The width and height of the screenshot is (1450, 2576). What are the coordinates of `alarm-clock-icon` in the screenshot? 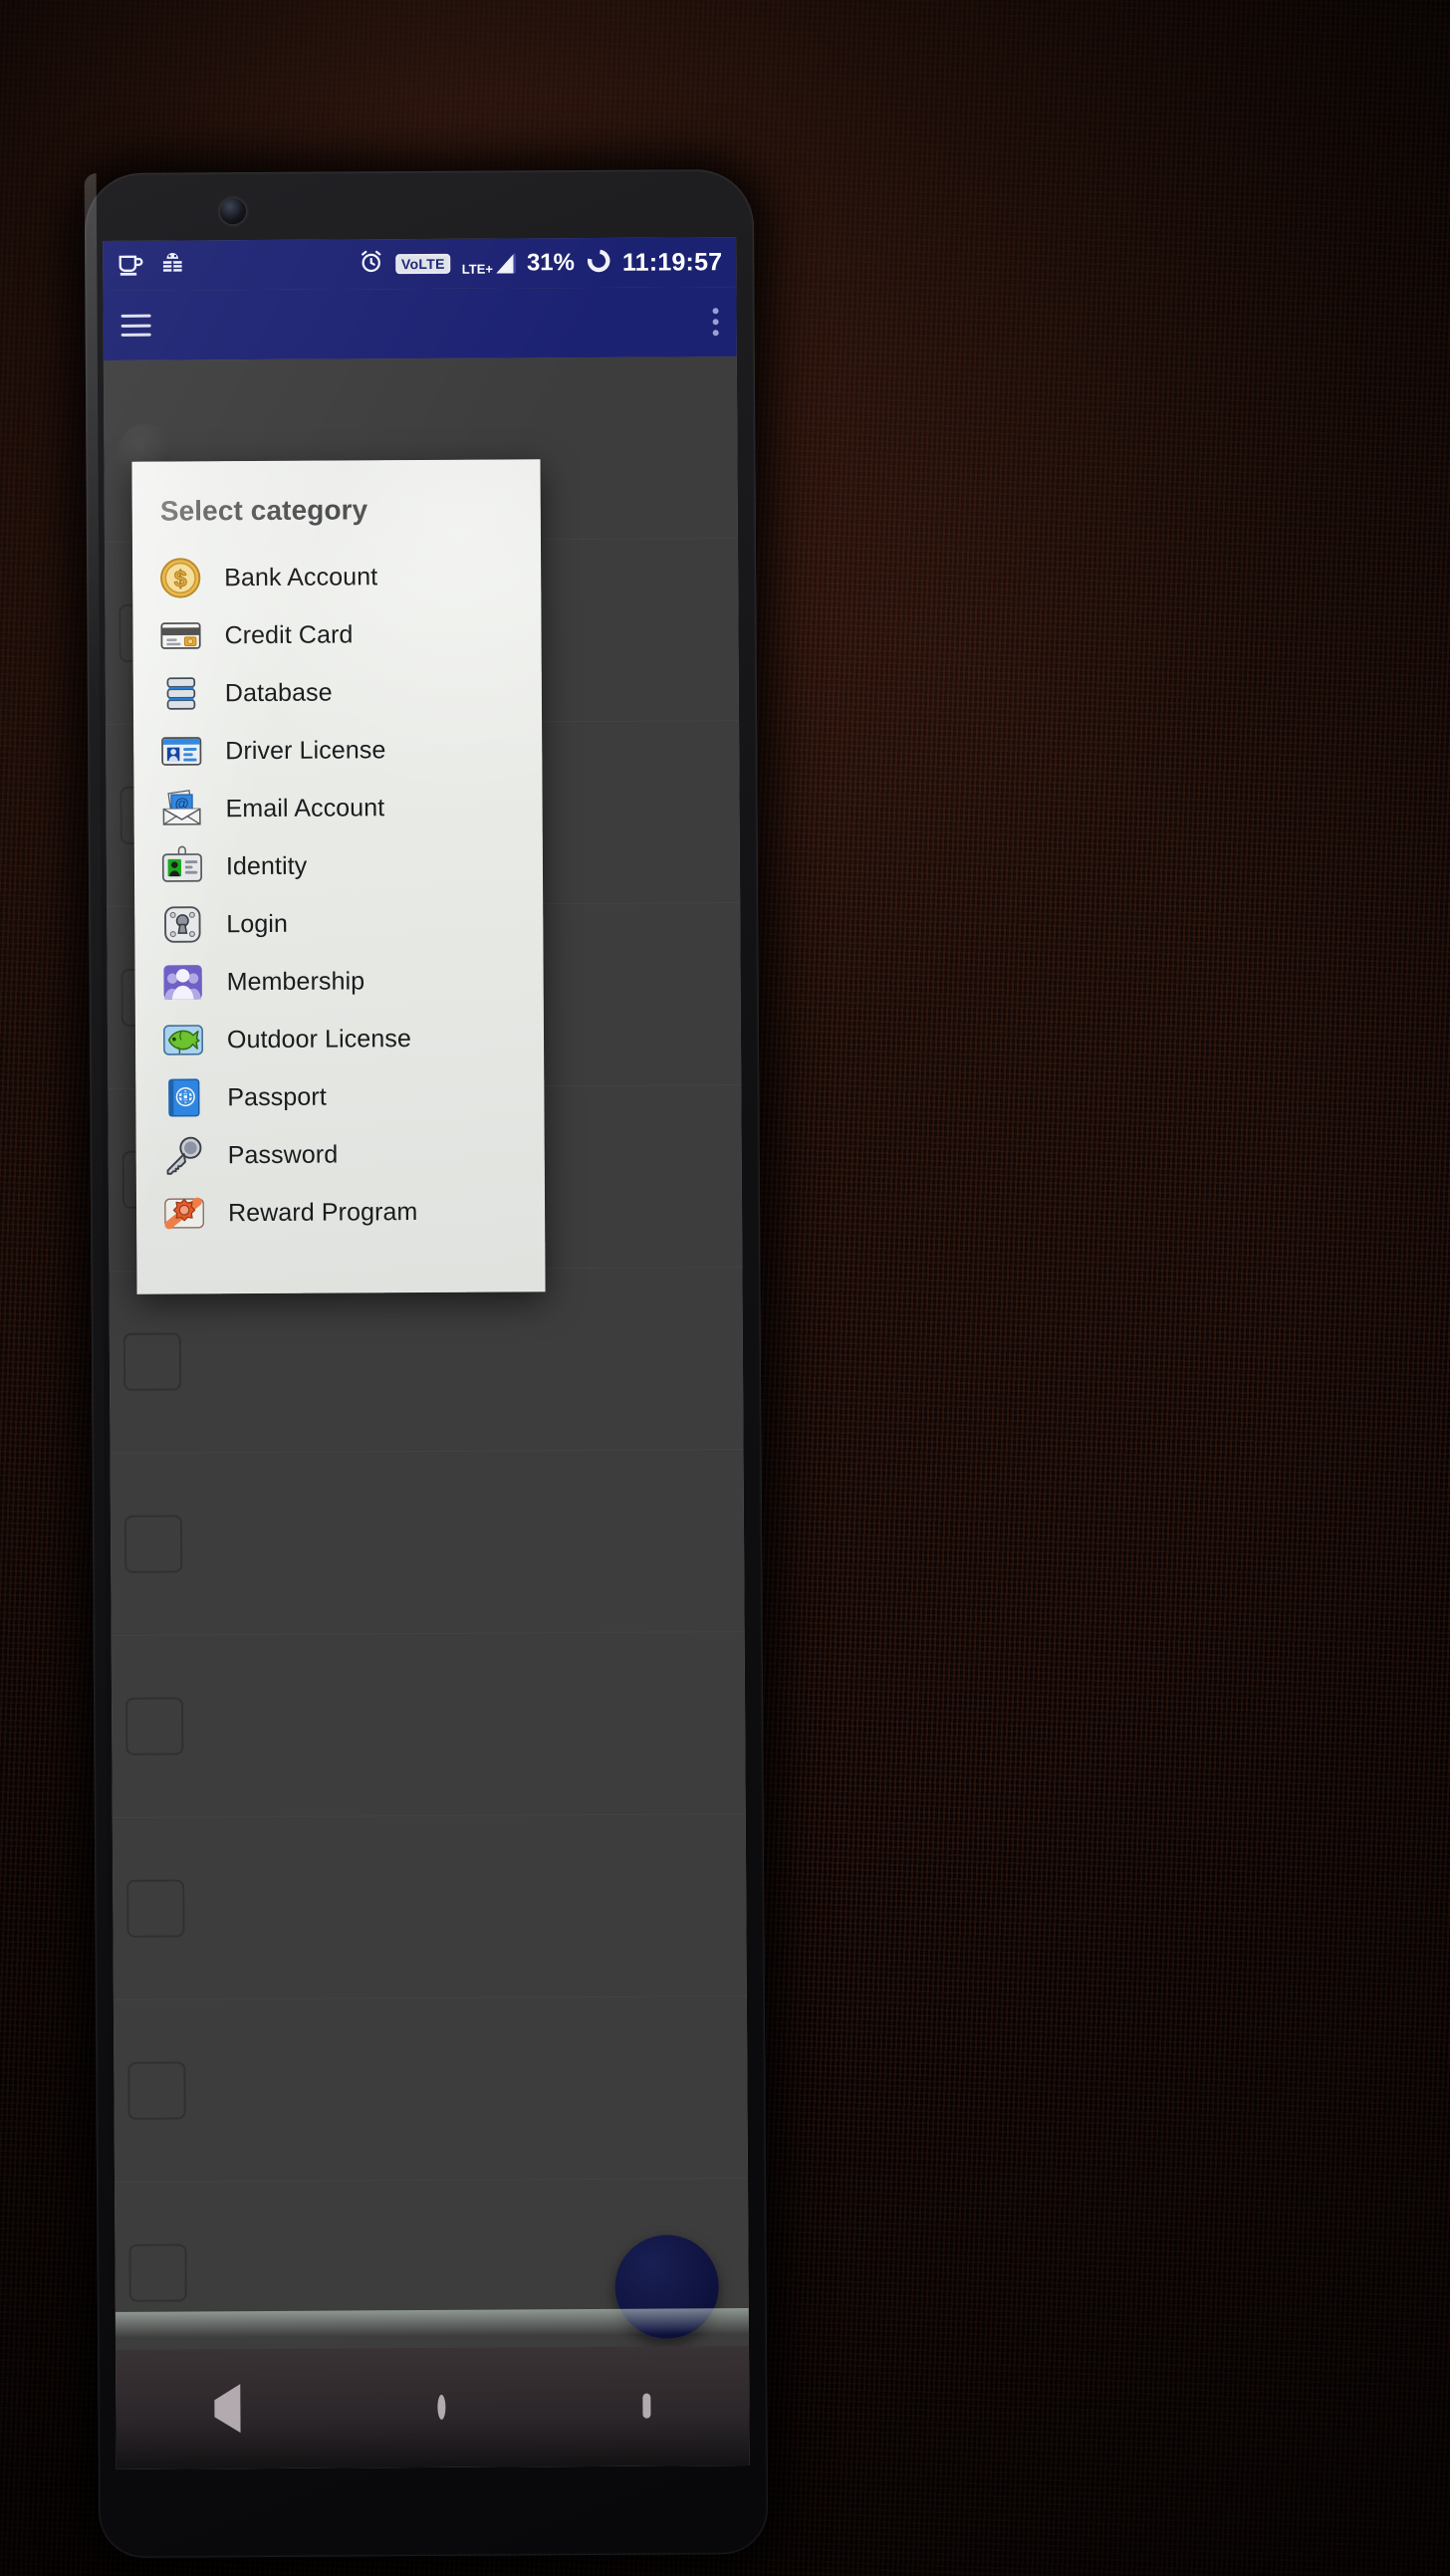 It's located at (371, 264).